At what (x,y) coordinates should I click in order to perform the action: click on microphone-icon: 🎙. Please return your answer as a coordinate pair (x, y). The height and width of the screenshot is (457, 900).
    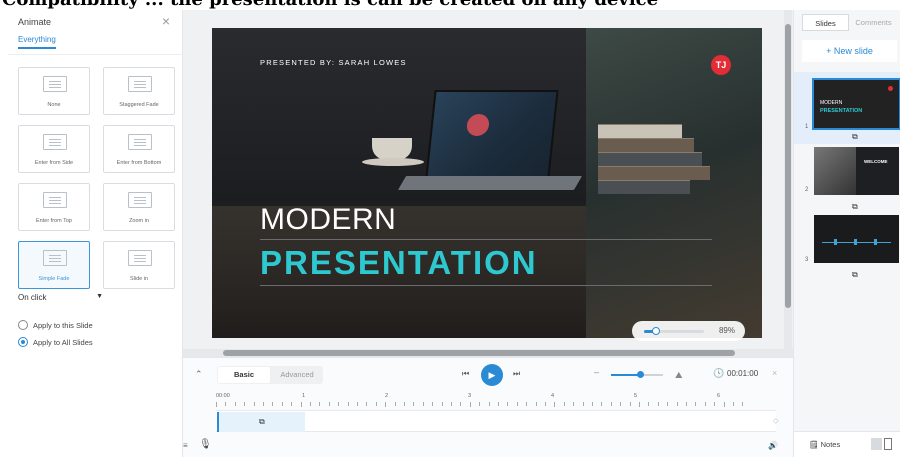
    Looking at the image, I should click on (205, 444).